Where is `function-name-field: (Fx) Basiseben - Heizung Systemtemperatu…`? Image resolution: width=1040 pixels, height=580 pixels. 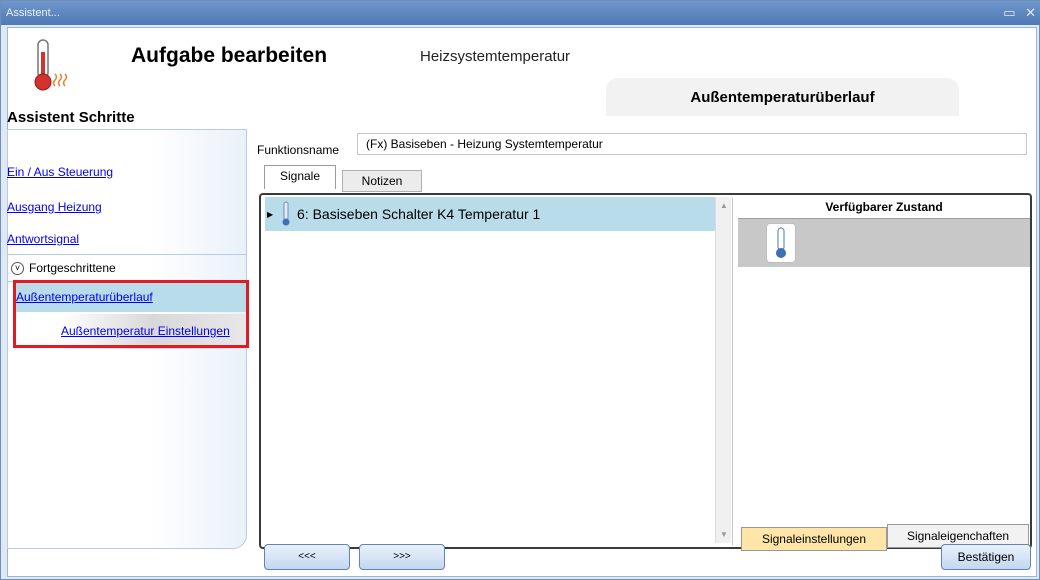
function-name-field: (Fx) Basiseben - Heizung Systemtemperatu… is located at coordinates (692, 144).